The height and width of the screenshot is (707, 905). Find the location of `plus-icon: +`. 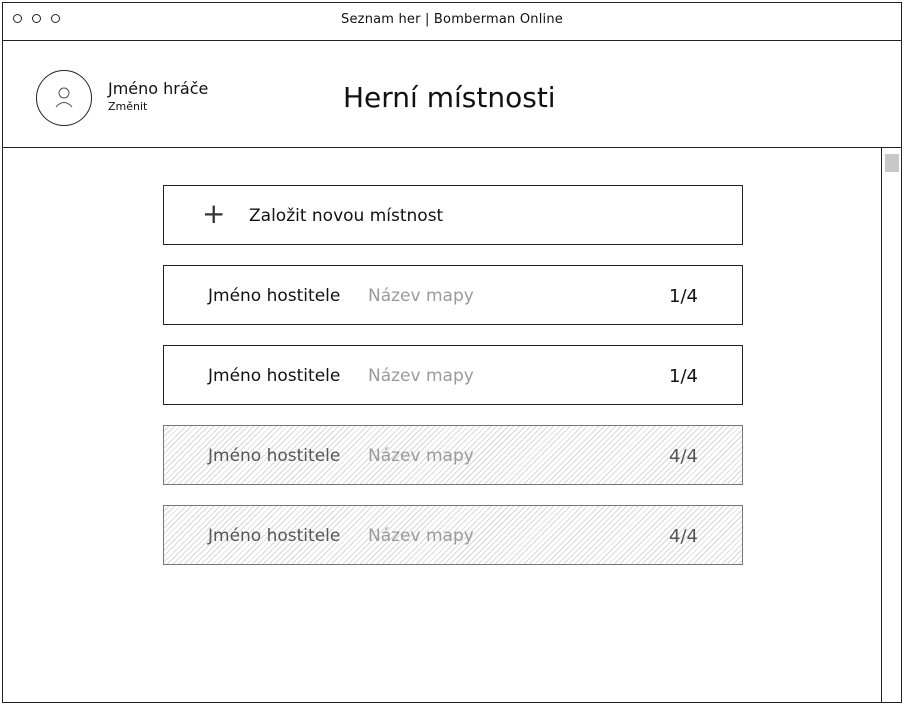

plus-icon: + is located at coordinates (214, 213).